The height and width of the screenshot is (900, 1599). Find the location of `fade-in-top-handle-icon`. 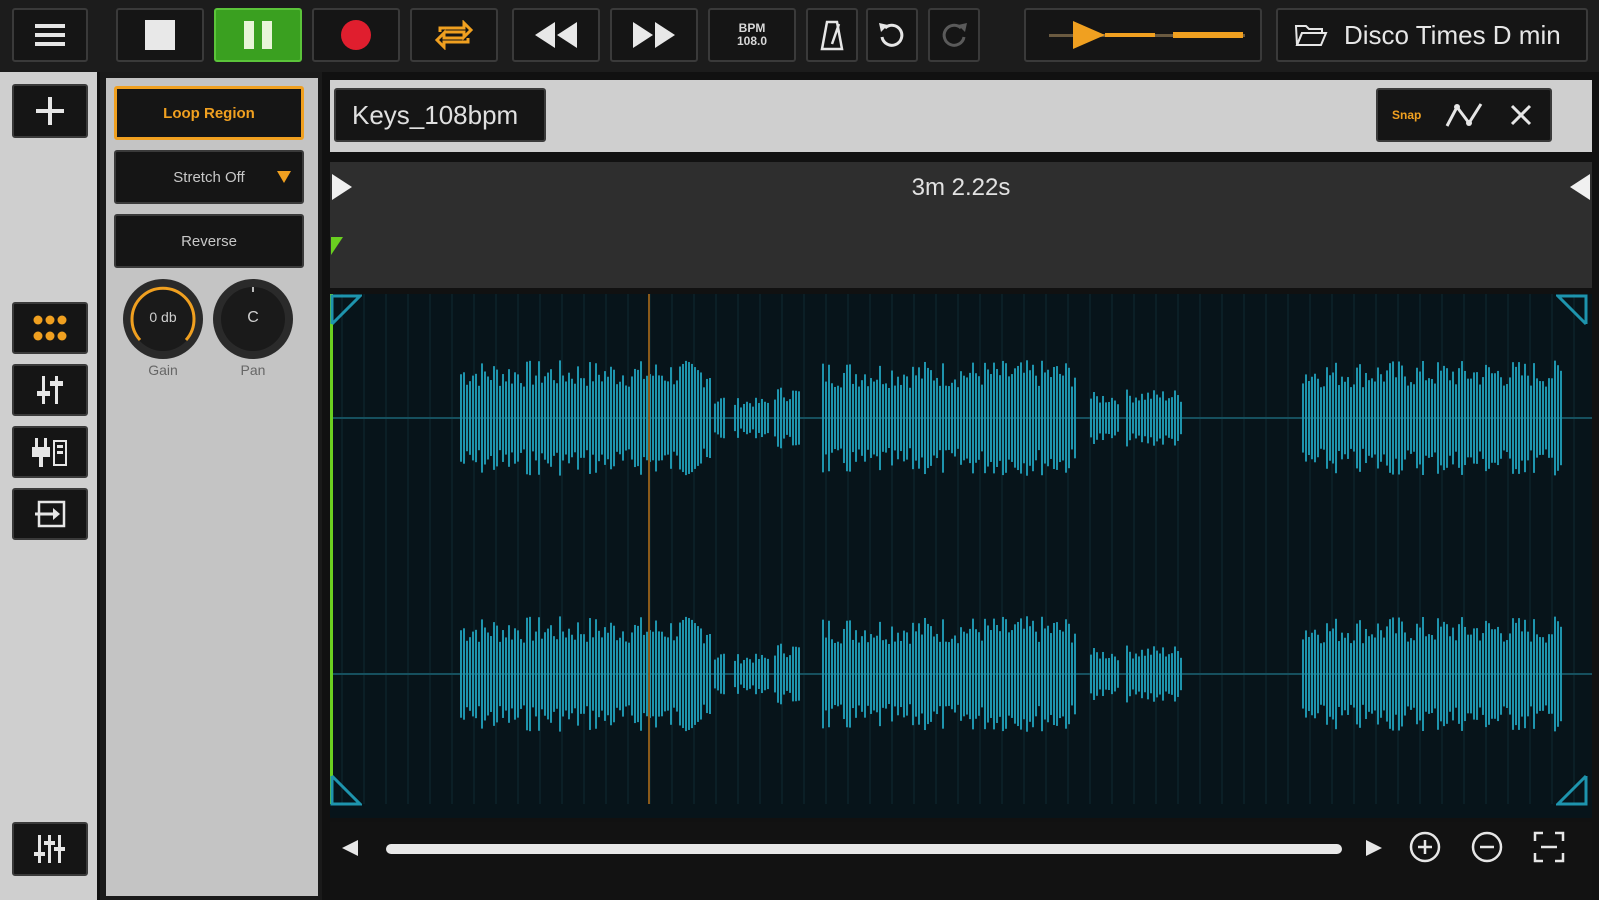

fade-in-top-handle-icon is located at coordinates (346, 310).